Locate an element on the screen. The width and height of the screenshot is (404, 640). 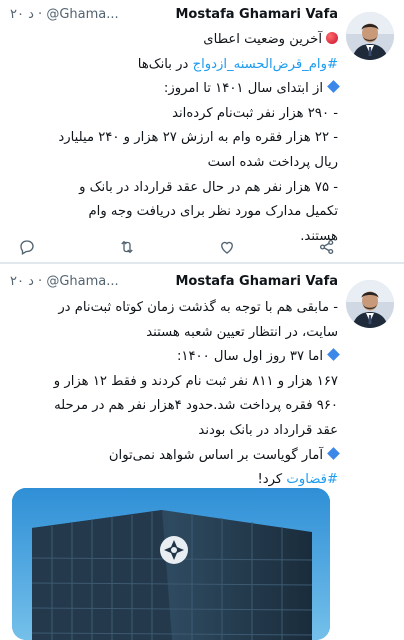
red-circle-icon is located at coordinates (332, 38).